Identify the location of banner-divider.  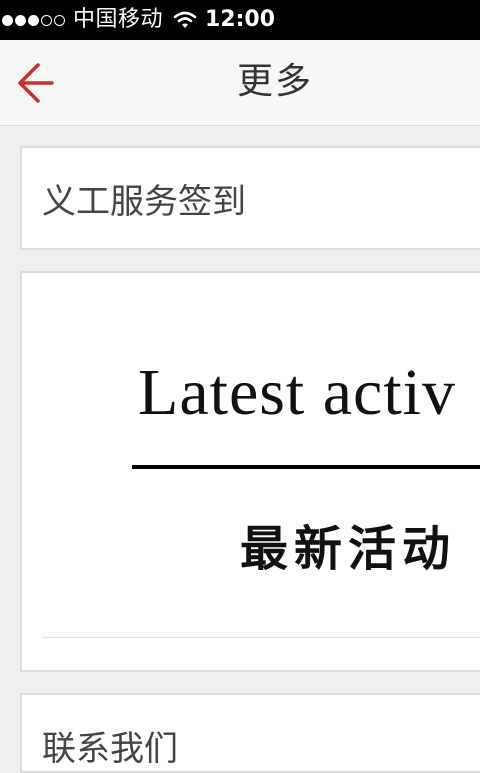
(306, 467).